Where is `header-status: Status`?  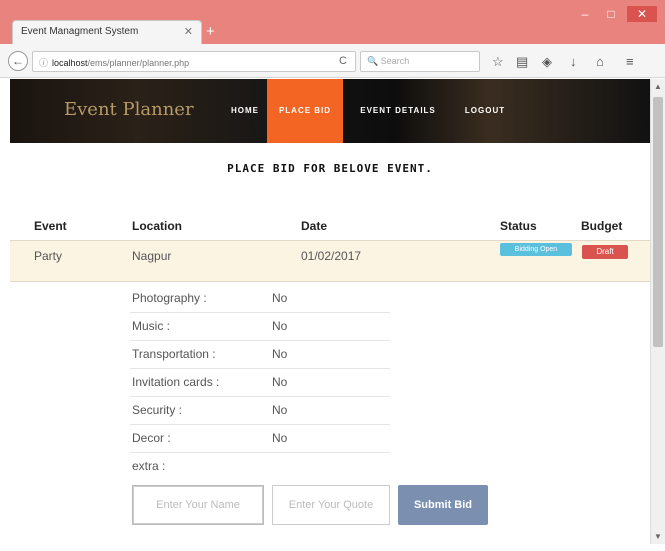 header-status: Status is located at coordinates (518, 226).